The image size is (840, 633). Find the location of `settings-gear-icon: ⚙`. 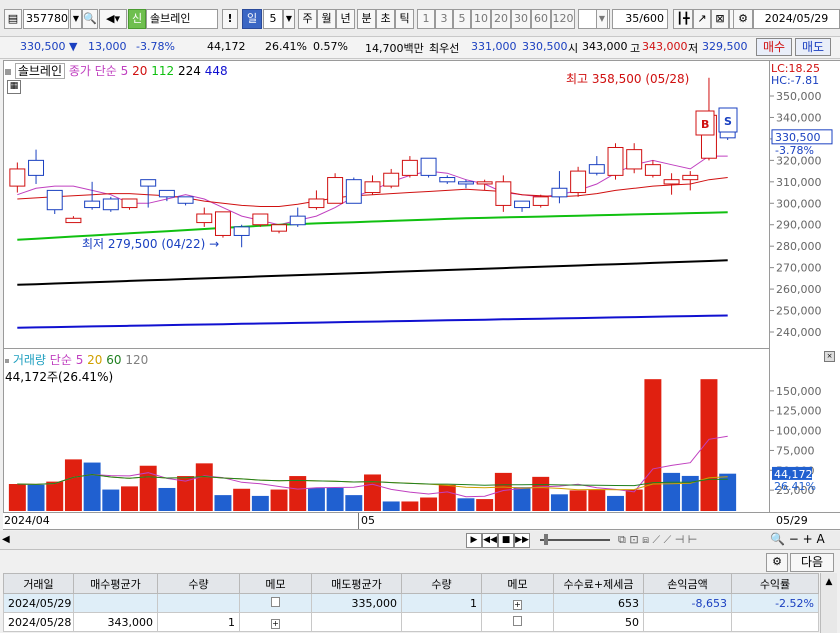

settings-gear-icon: ⚙ is located at coordinates (743, 19).